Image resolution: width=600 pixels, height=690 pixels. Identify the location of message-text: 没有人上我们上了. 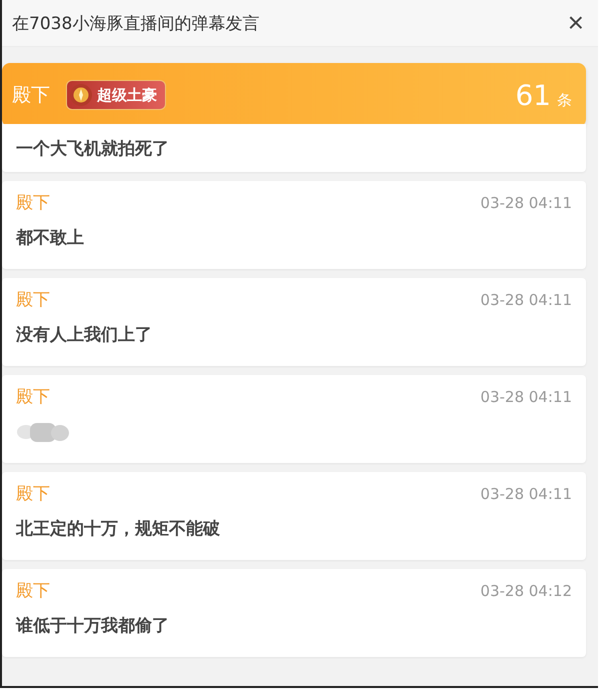
(84, 335).